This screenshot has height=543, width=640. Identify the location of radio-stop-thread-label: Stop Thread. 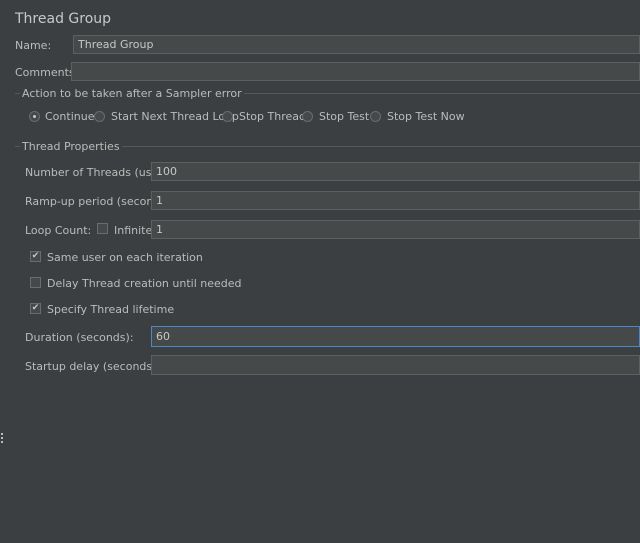
(272, 116).